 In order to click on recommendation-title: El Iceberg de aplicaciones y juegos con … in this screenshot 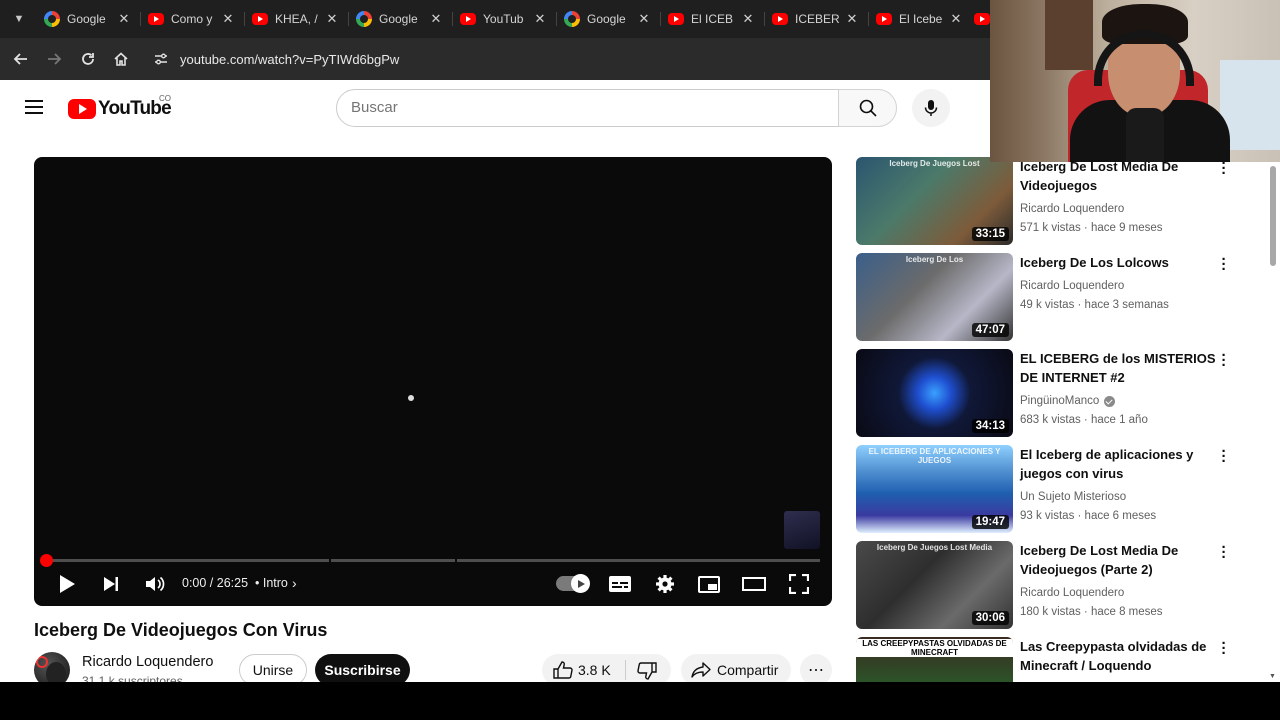, I will do `click(1125, 464)`.